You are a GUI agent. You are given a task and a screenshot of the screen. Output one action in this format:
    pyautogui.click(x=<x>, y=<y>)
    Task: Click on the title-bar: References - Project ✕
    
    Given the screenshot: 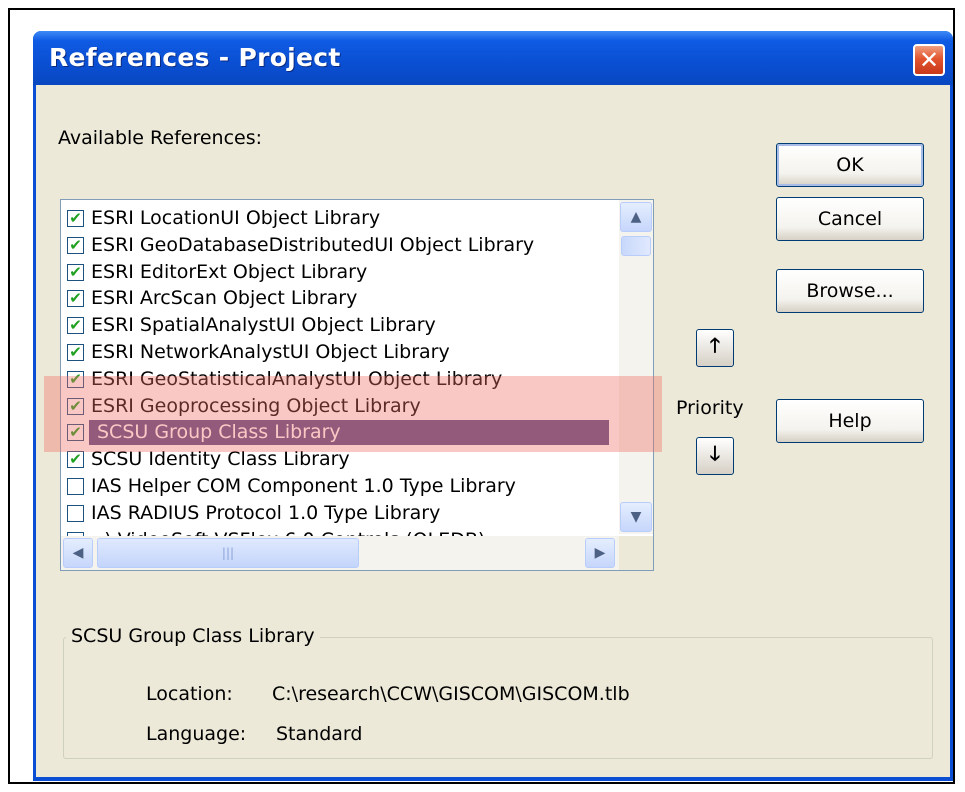 What is the action you would take?
    pyautogui.click(x=493, y=58)
    